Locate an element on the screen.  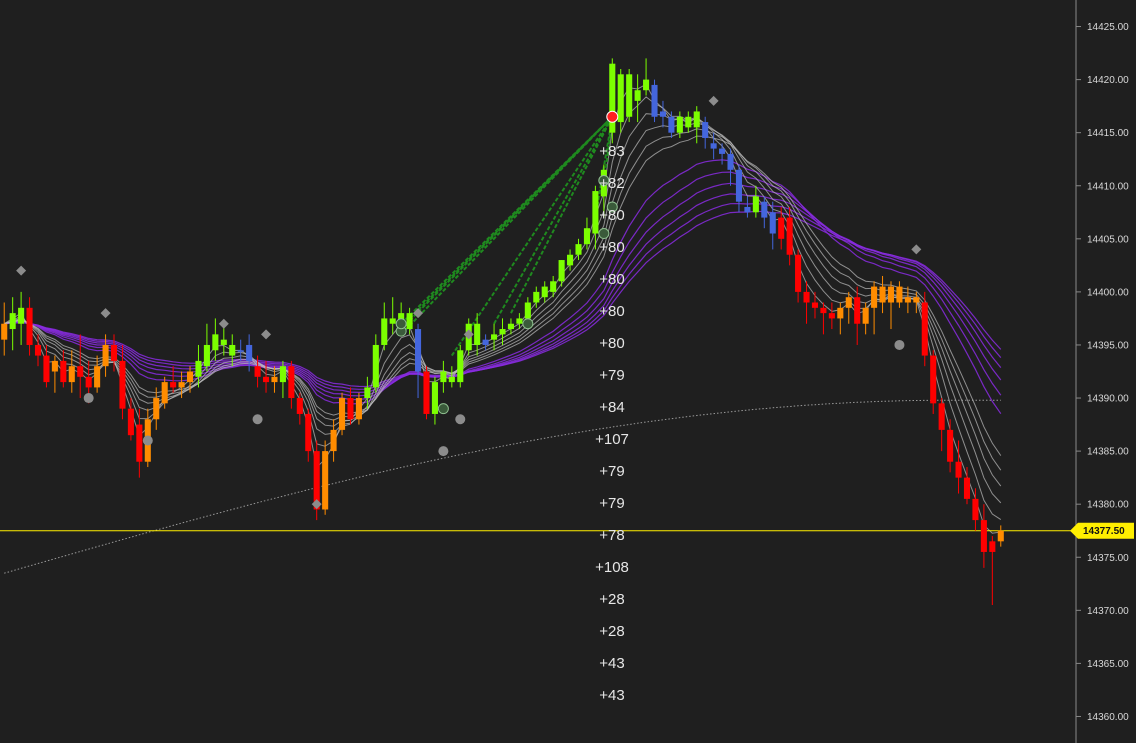
axis-tick-label: 14410.00 is located at coordinates (1108, 186).